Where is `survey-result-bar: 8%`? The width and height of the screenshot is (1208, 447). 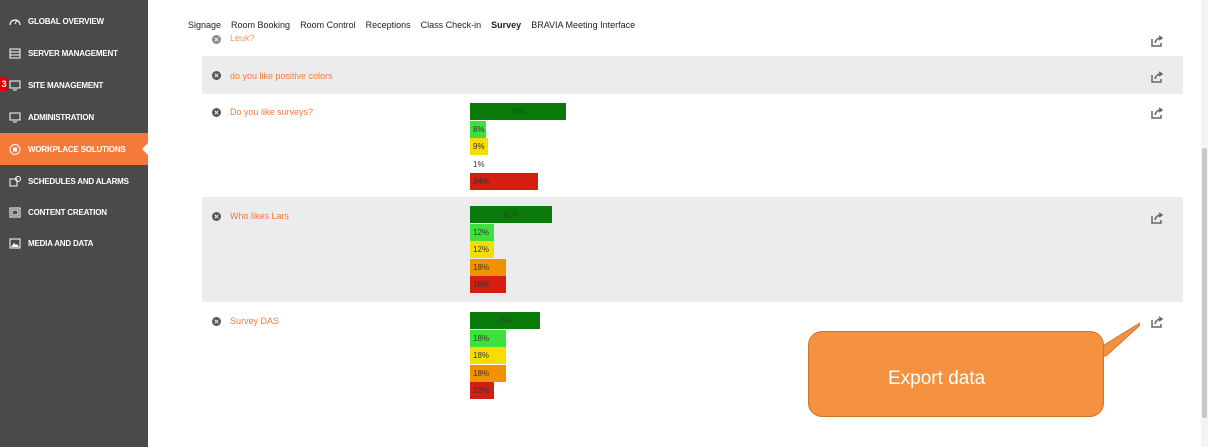 survey-result-bar: 8% is located at coordinates (478, 129).